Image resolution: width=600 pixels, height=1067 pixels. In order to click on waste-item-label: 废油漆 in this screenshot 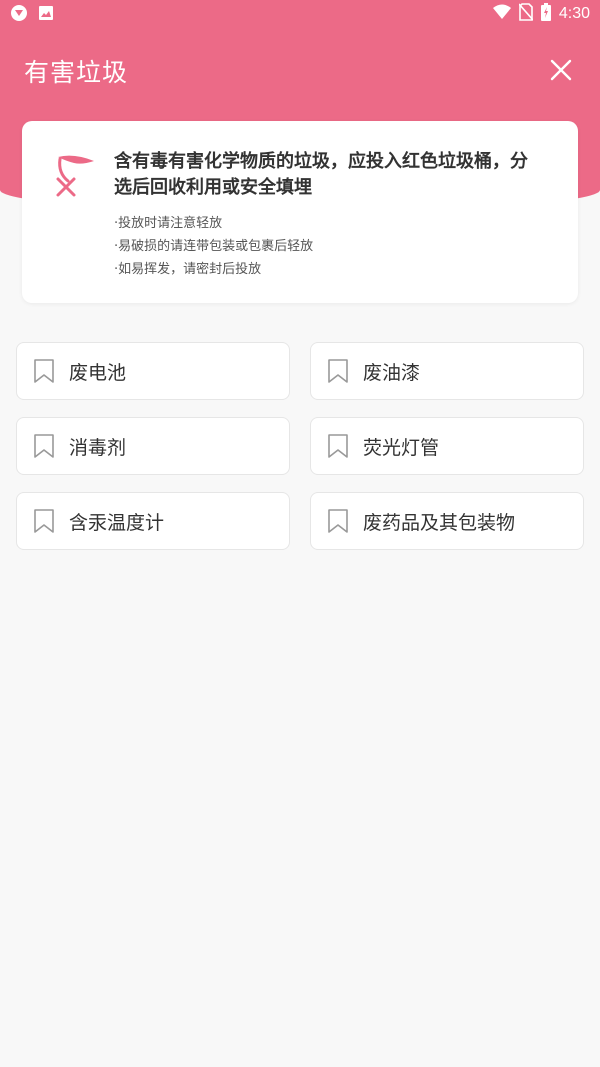, I will do `click(392, 372)`.